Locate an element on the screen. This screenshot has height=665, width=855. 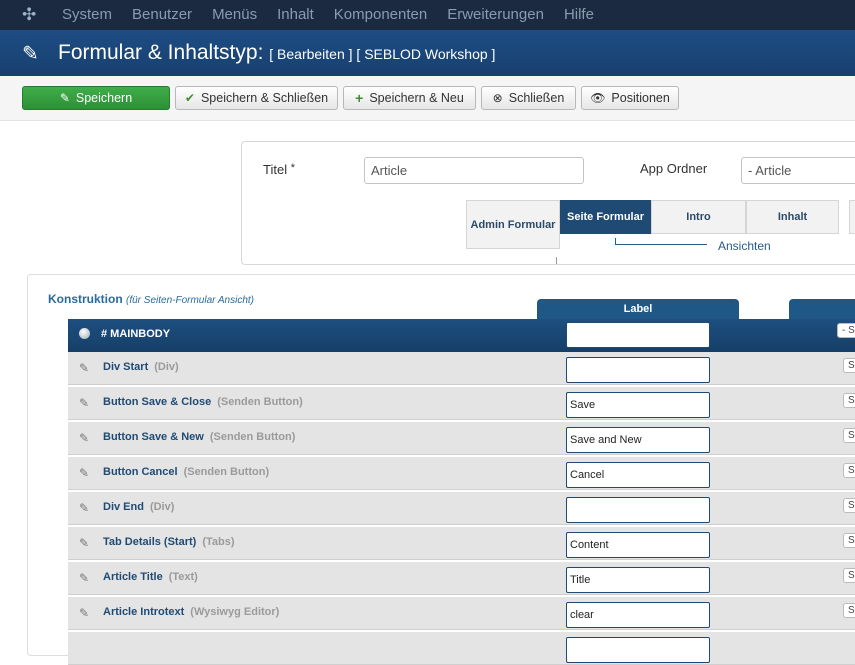
menu-item-content: Inhalt is located at coordinates (295, 15).